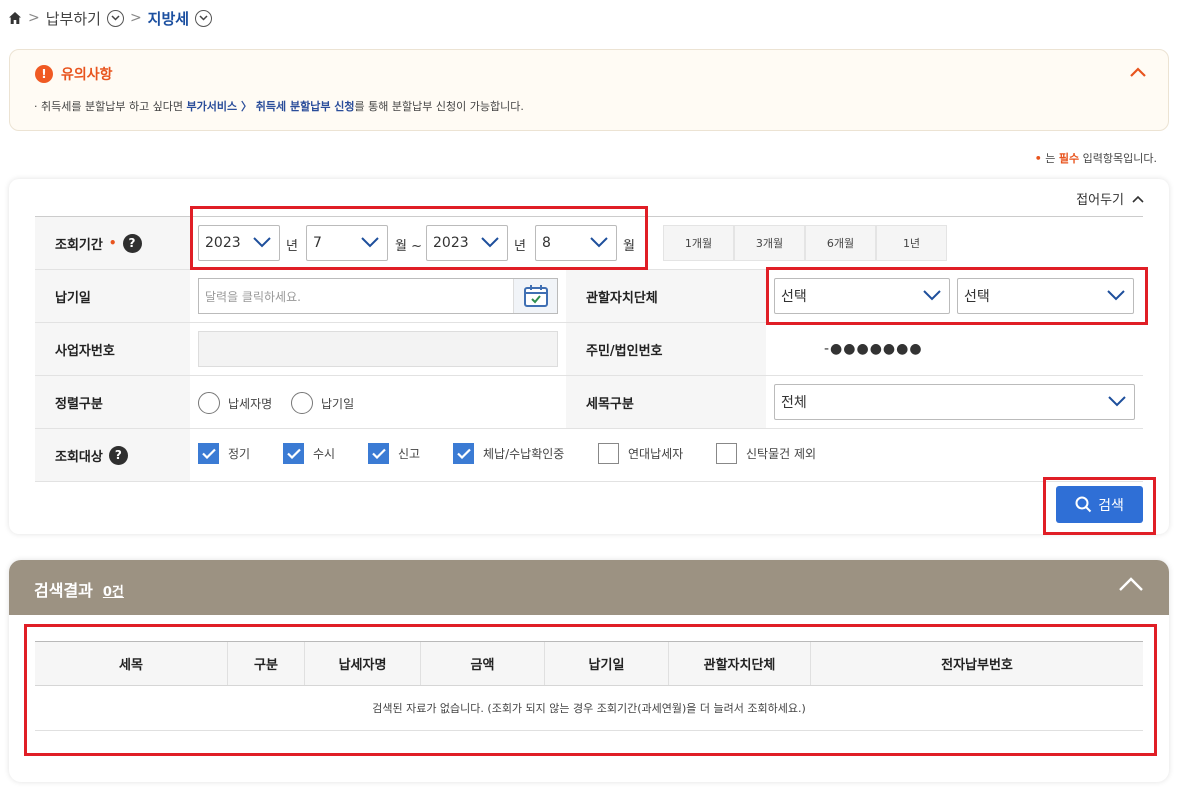 The height and width of the screenshot is (807, 1177). What do you see at coordinates (113, 592) in the screenshot?
I see `results-count: 0건` at bounding box center [113, 592].